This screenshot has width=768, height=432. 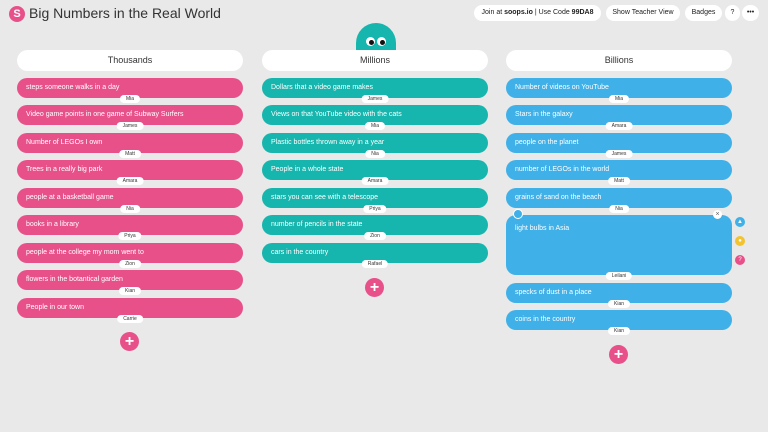 I want to click on idea-card: people at the college my mom went to Zion, so click(x=130, y=255).